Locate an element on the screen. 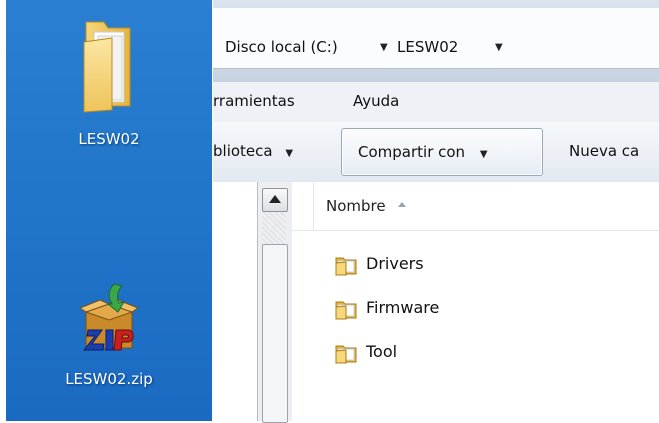 The width and height of the screenshot is (659, 423). menu-bar: rramientas Ayuda is located at coordinates (436, 102).